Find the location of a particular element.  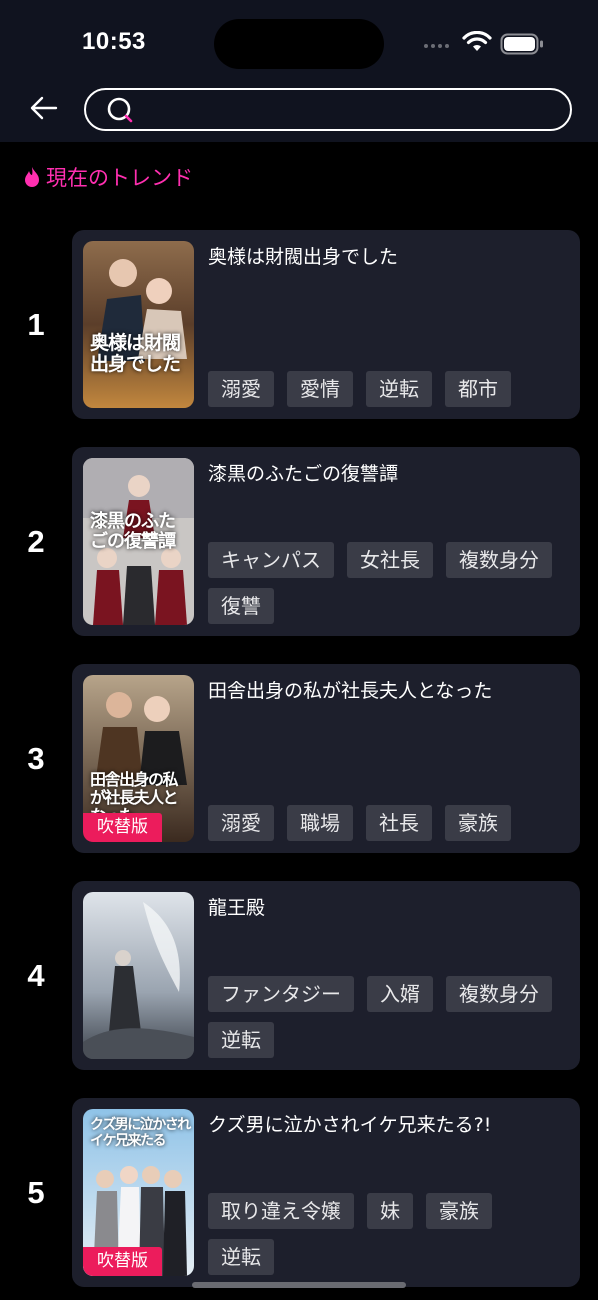

tag-list: 溺愛 職場 社長 豪族 is located at coordinates (388, 823).